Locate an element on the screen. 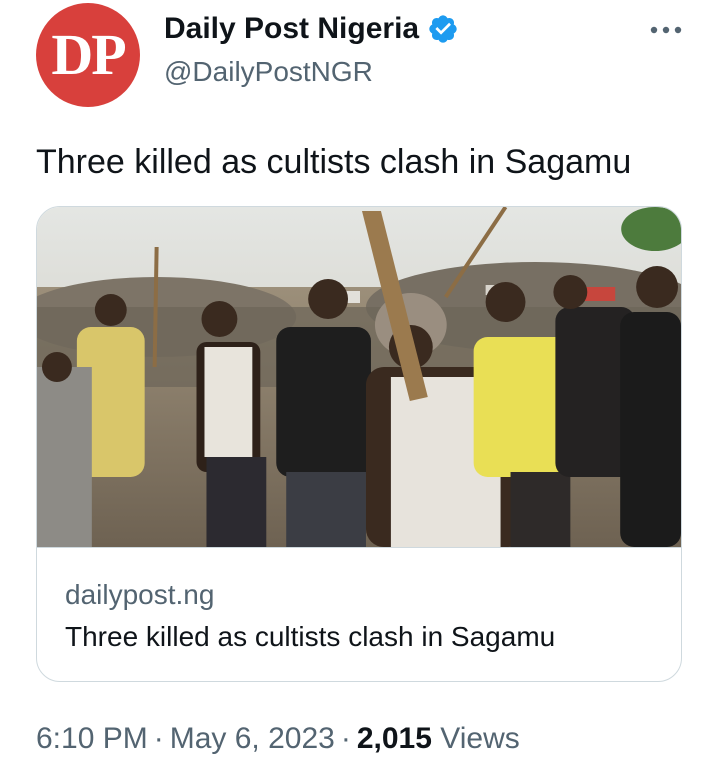 Image resolution: width=720 pixels, height=780 pixels. verified-badge-icon is located at coordinates (443, 29).